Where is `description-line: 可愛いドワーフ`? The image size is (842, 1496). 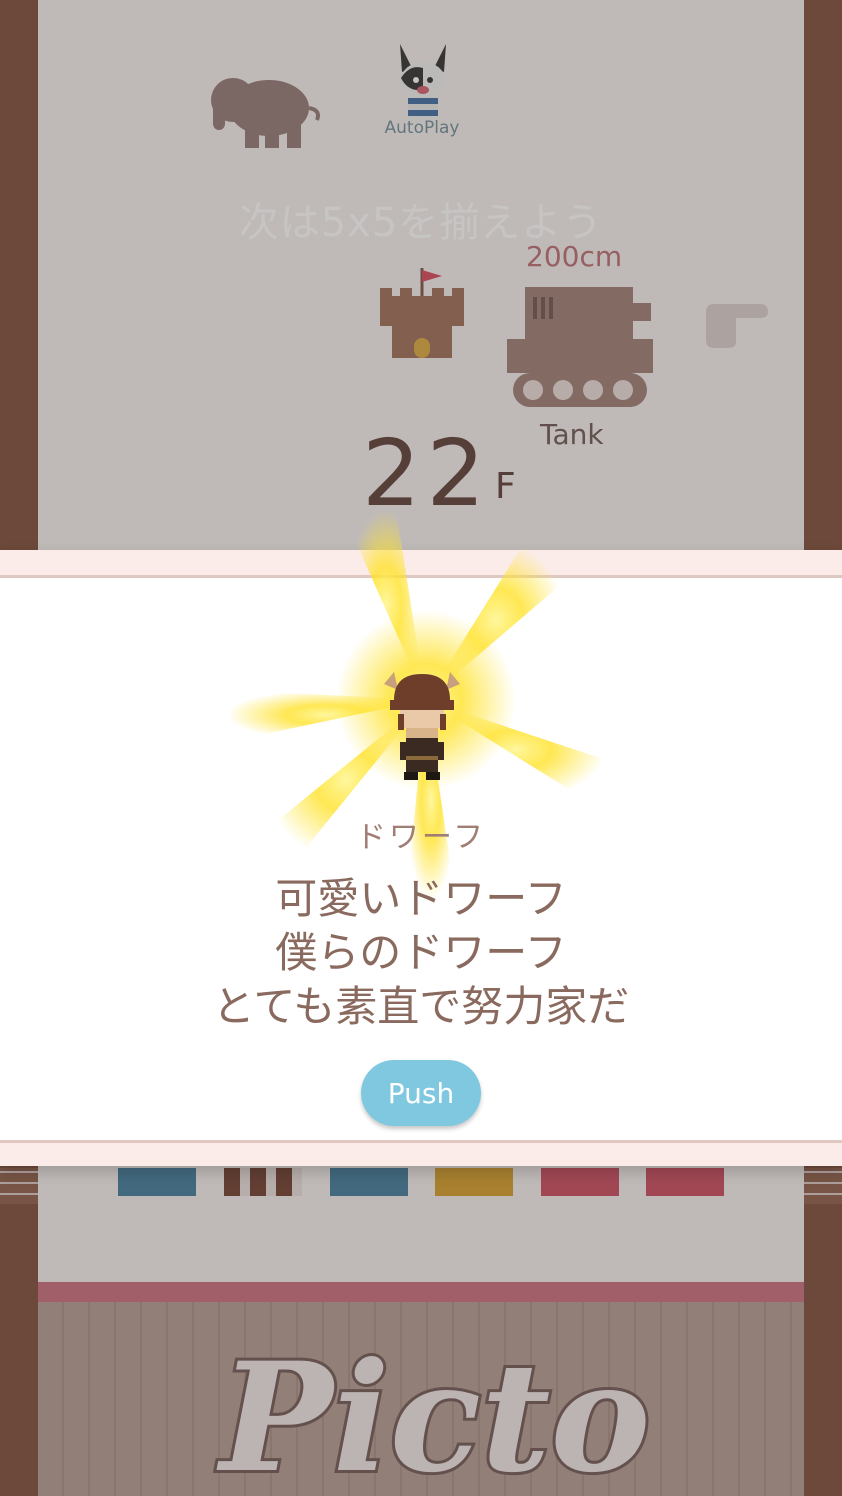
description-line: 可愛いドワーフ is located at coordinates (421, 898).